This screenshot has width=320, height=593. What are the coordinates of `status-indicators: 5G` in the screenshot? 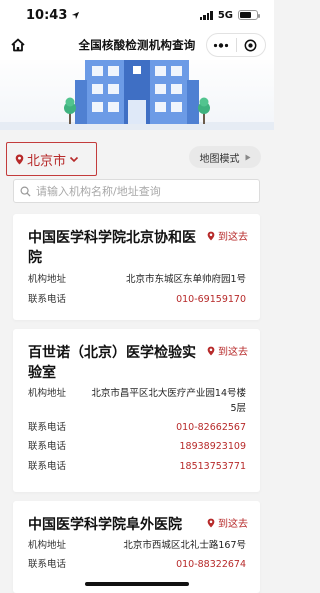 It's located at (229, 15).